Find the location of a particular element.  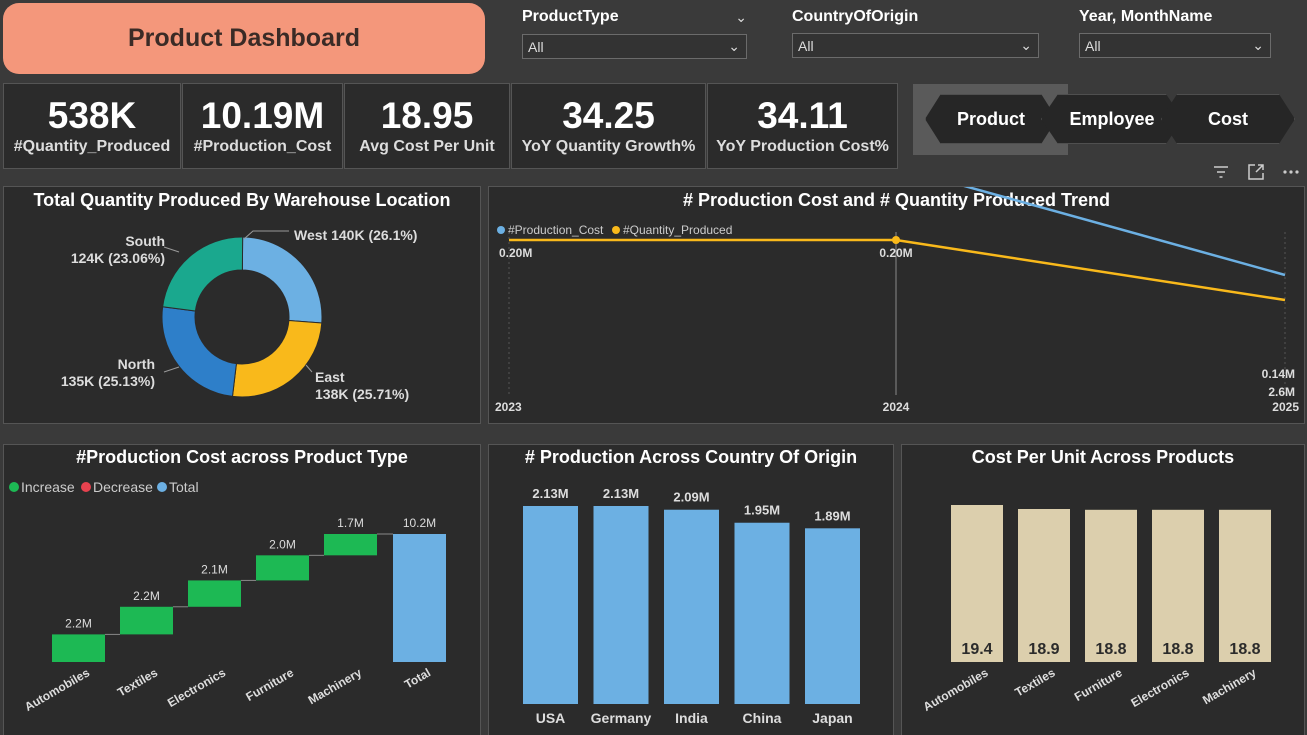

data-label: 2.0M is located at coordinates (282, 544).